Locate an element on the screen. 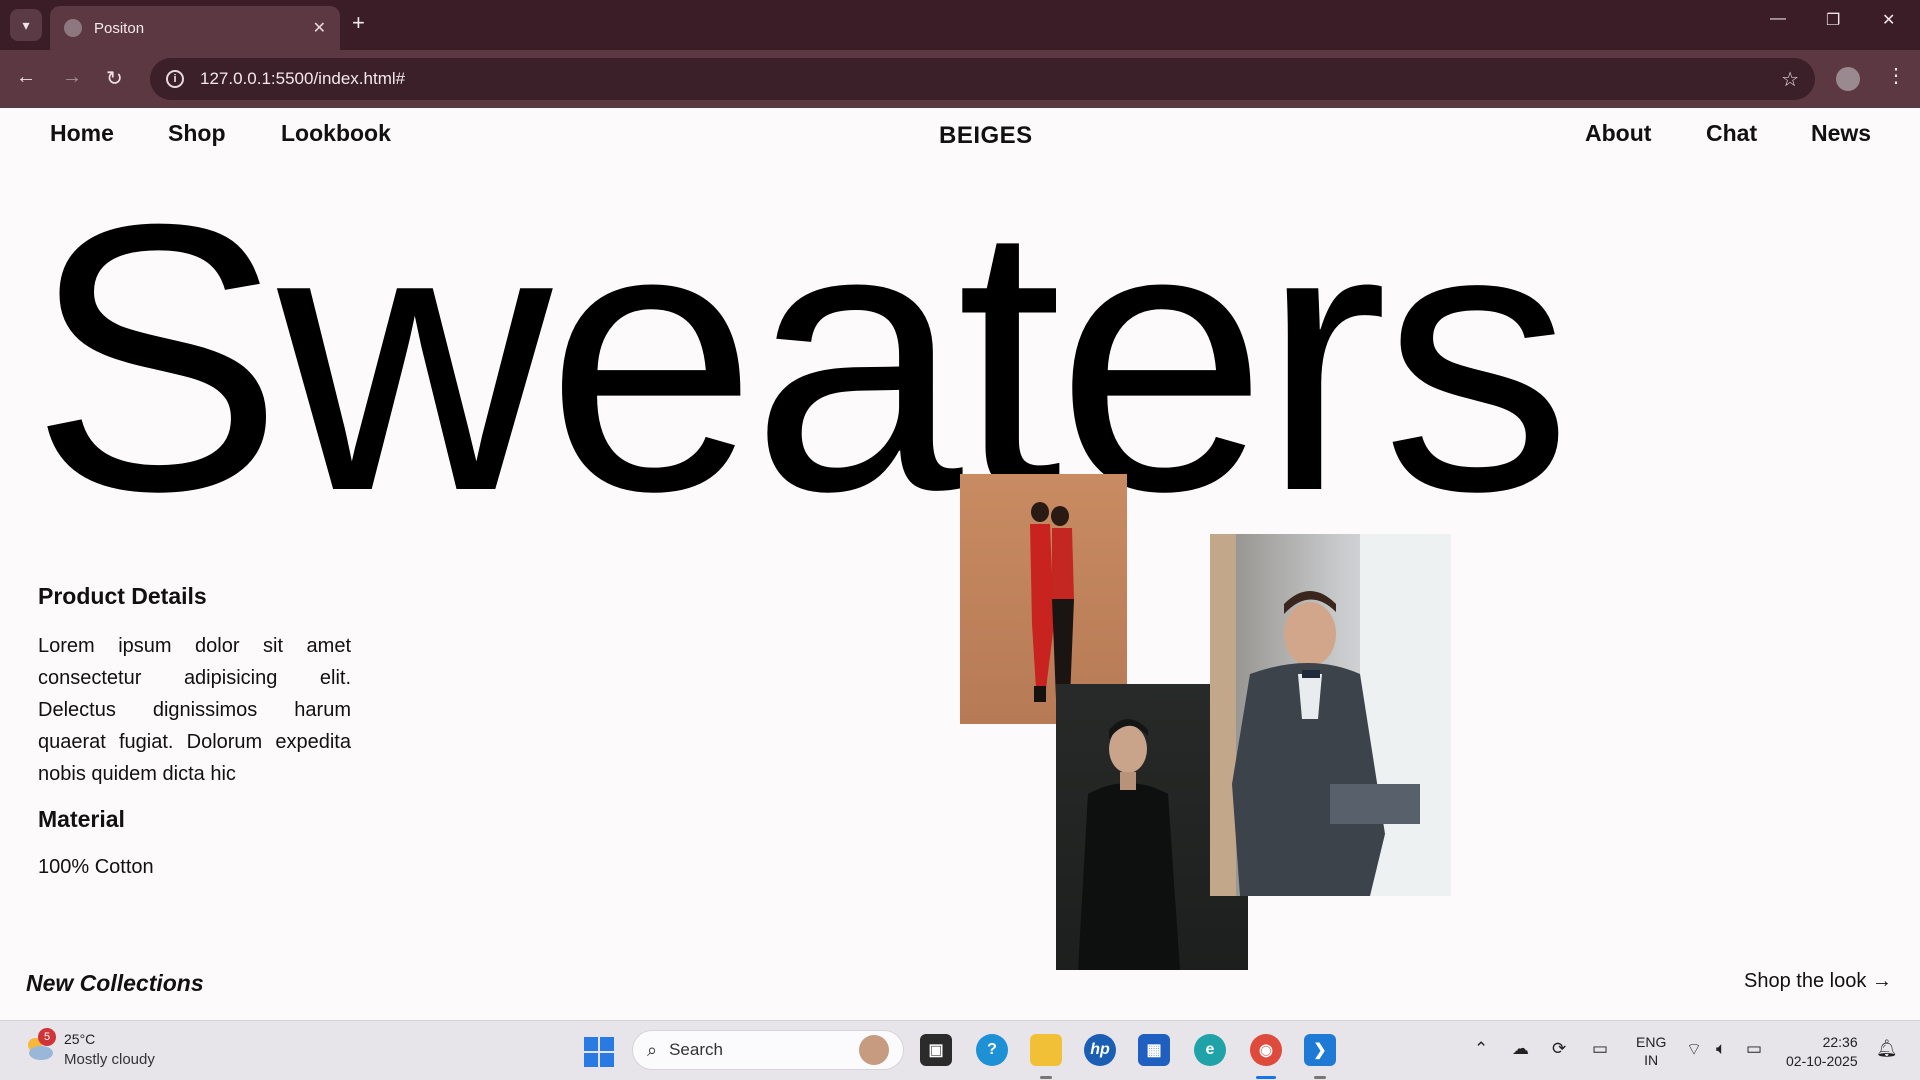  chrome-active-indicator is located at coordinates (1266, 1077).